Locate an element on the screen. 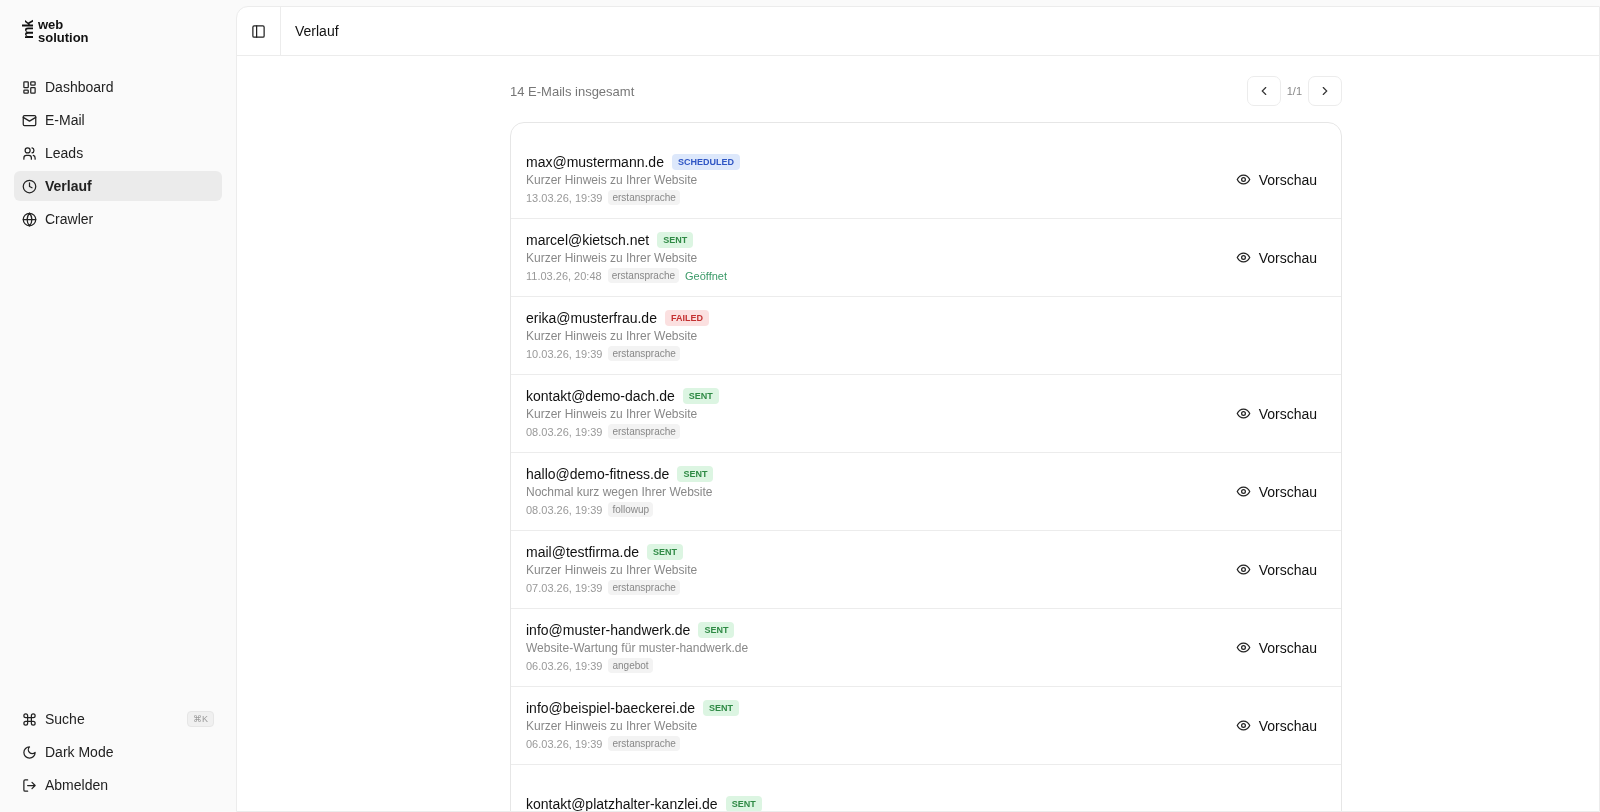 Image resolution: width=1600 pixels, height=812 pixels. sidebar-panel-icon is located at coordinates (258, 31).